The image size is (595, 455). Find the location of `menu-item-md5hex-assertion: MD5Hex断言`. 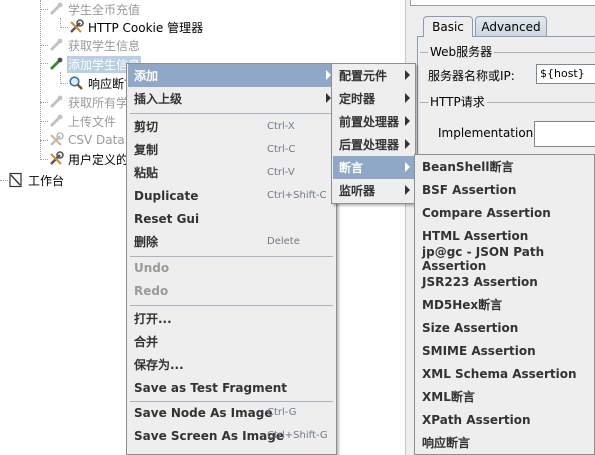

menu-item-md5hex-assertion: MD5Hex断言 is located at coordinates (504, 304).